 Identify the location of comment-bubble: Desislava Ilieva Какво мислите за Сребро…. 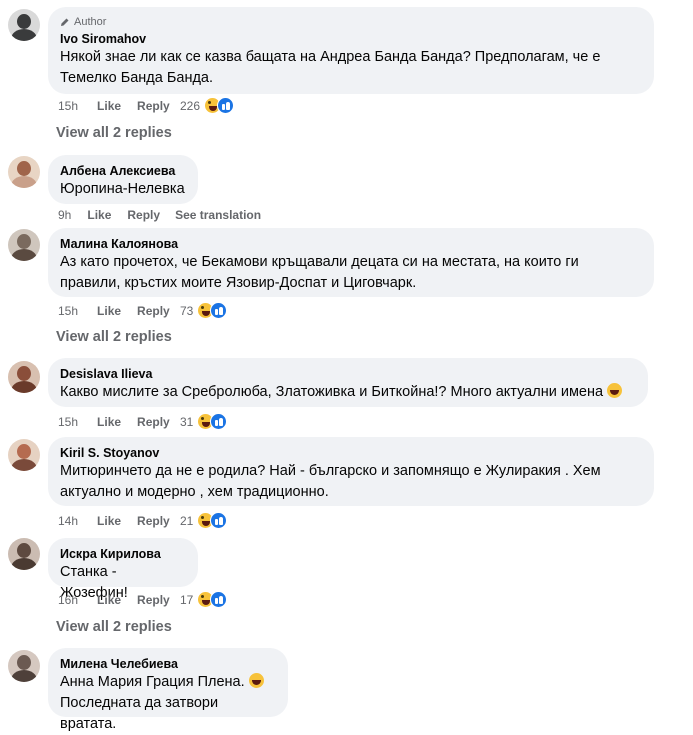
(348, 382).